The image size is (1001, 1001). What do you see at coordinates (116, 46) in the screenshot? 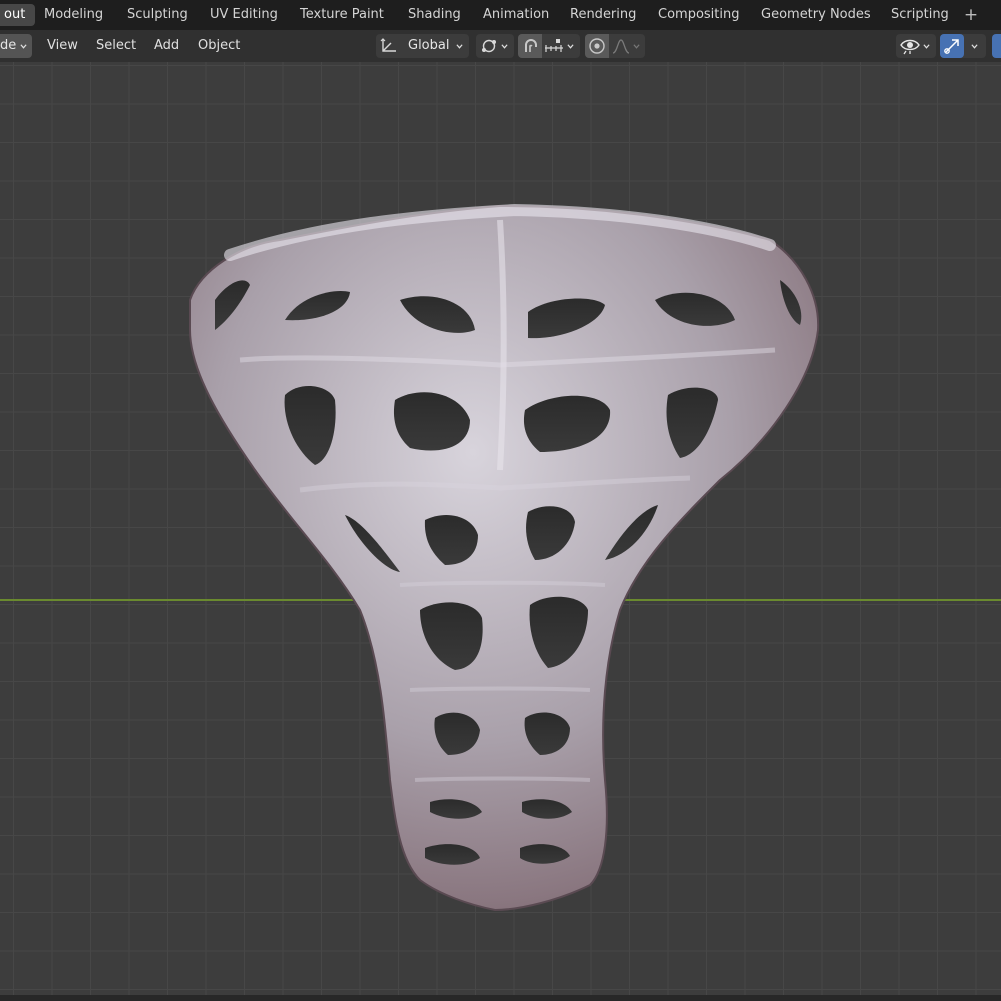
I see `menu-select: Select` at bounding box center [116, 46].